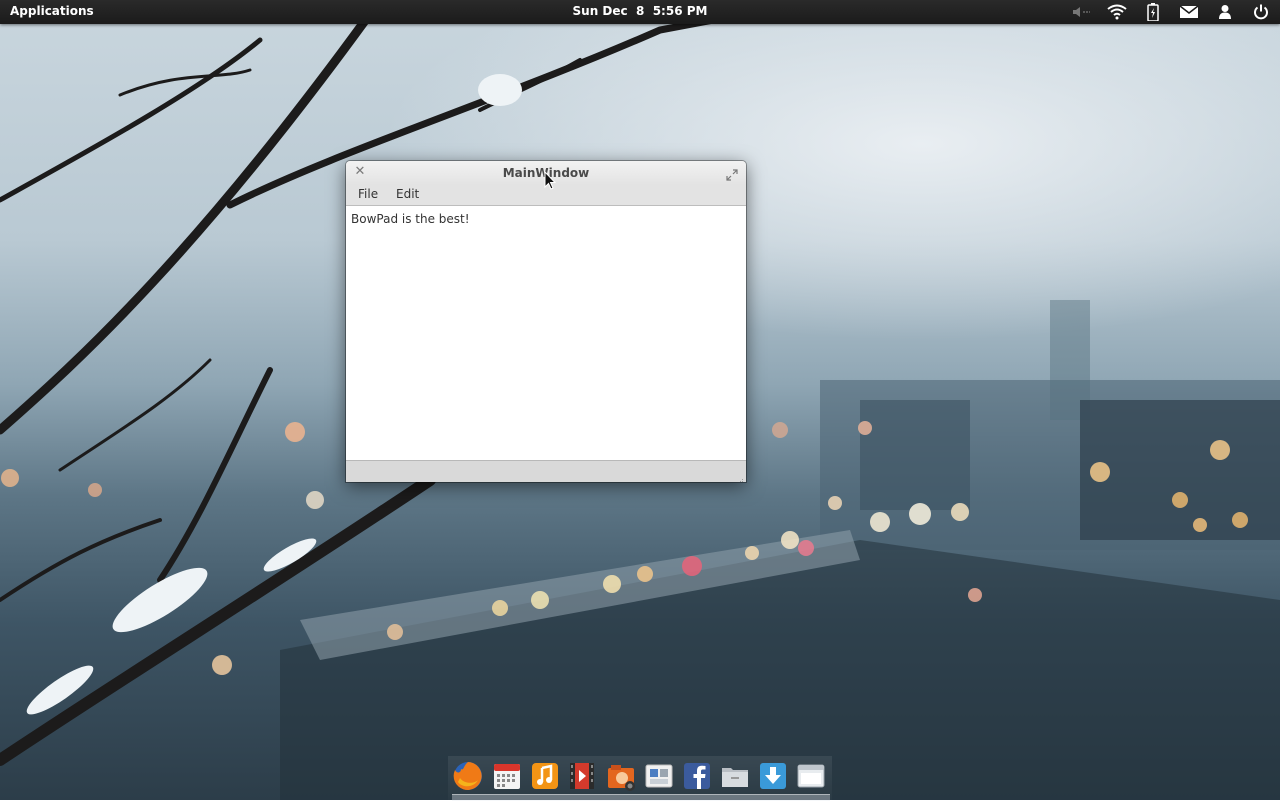  I want to click on status-bar, so click(546, 471).